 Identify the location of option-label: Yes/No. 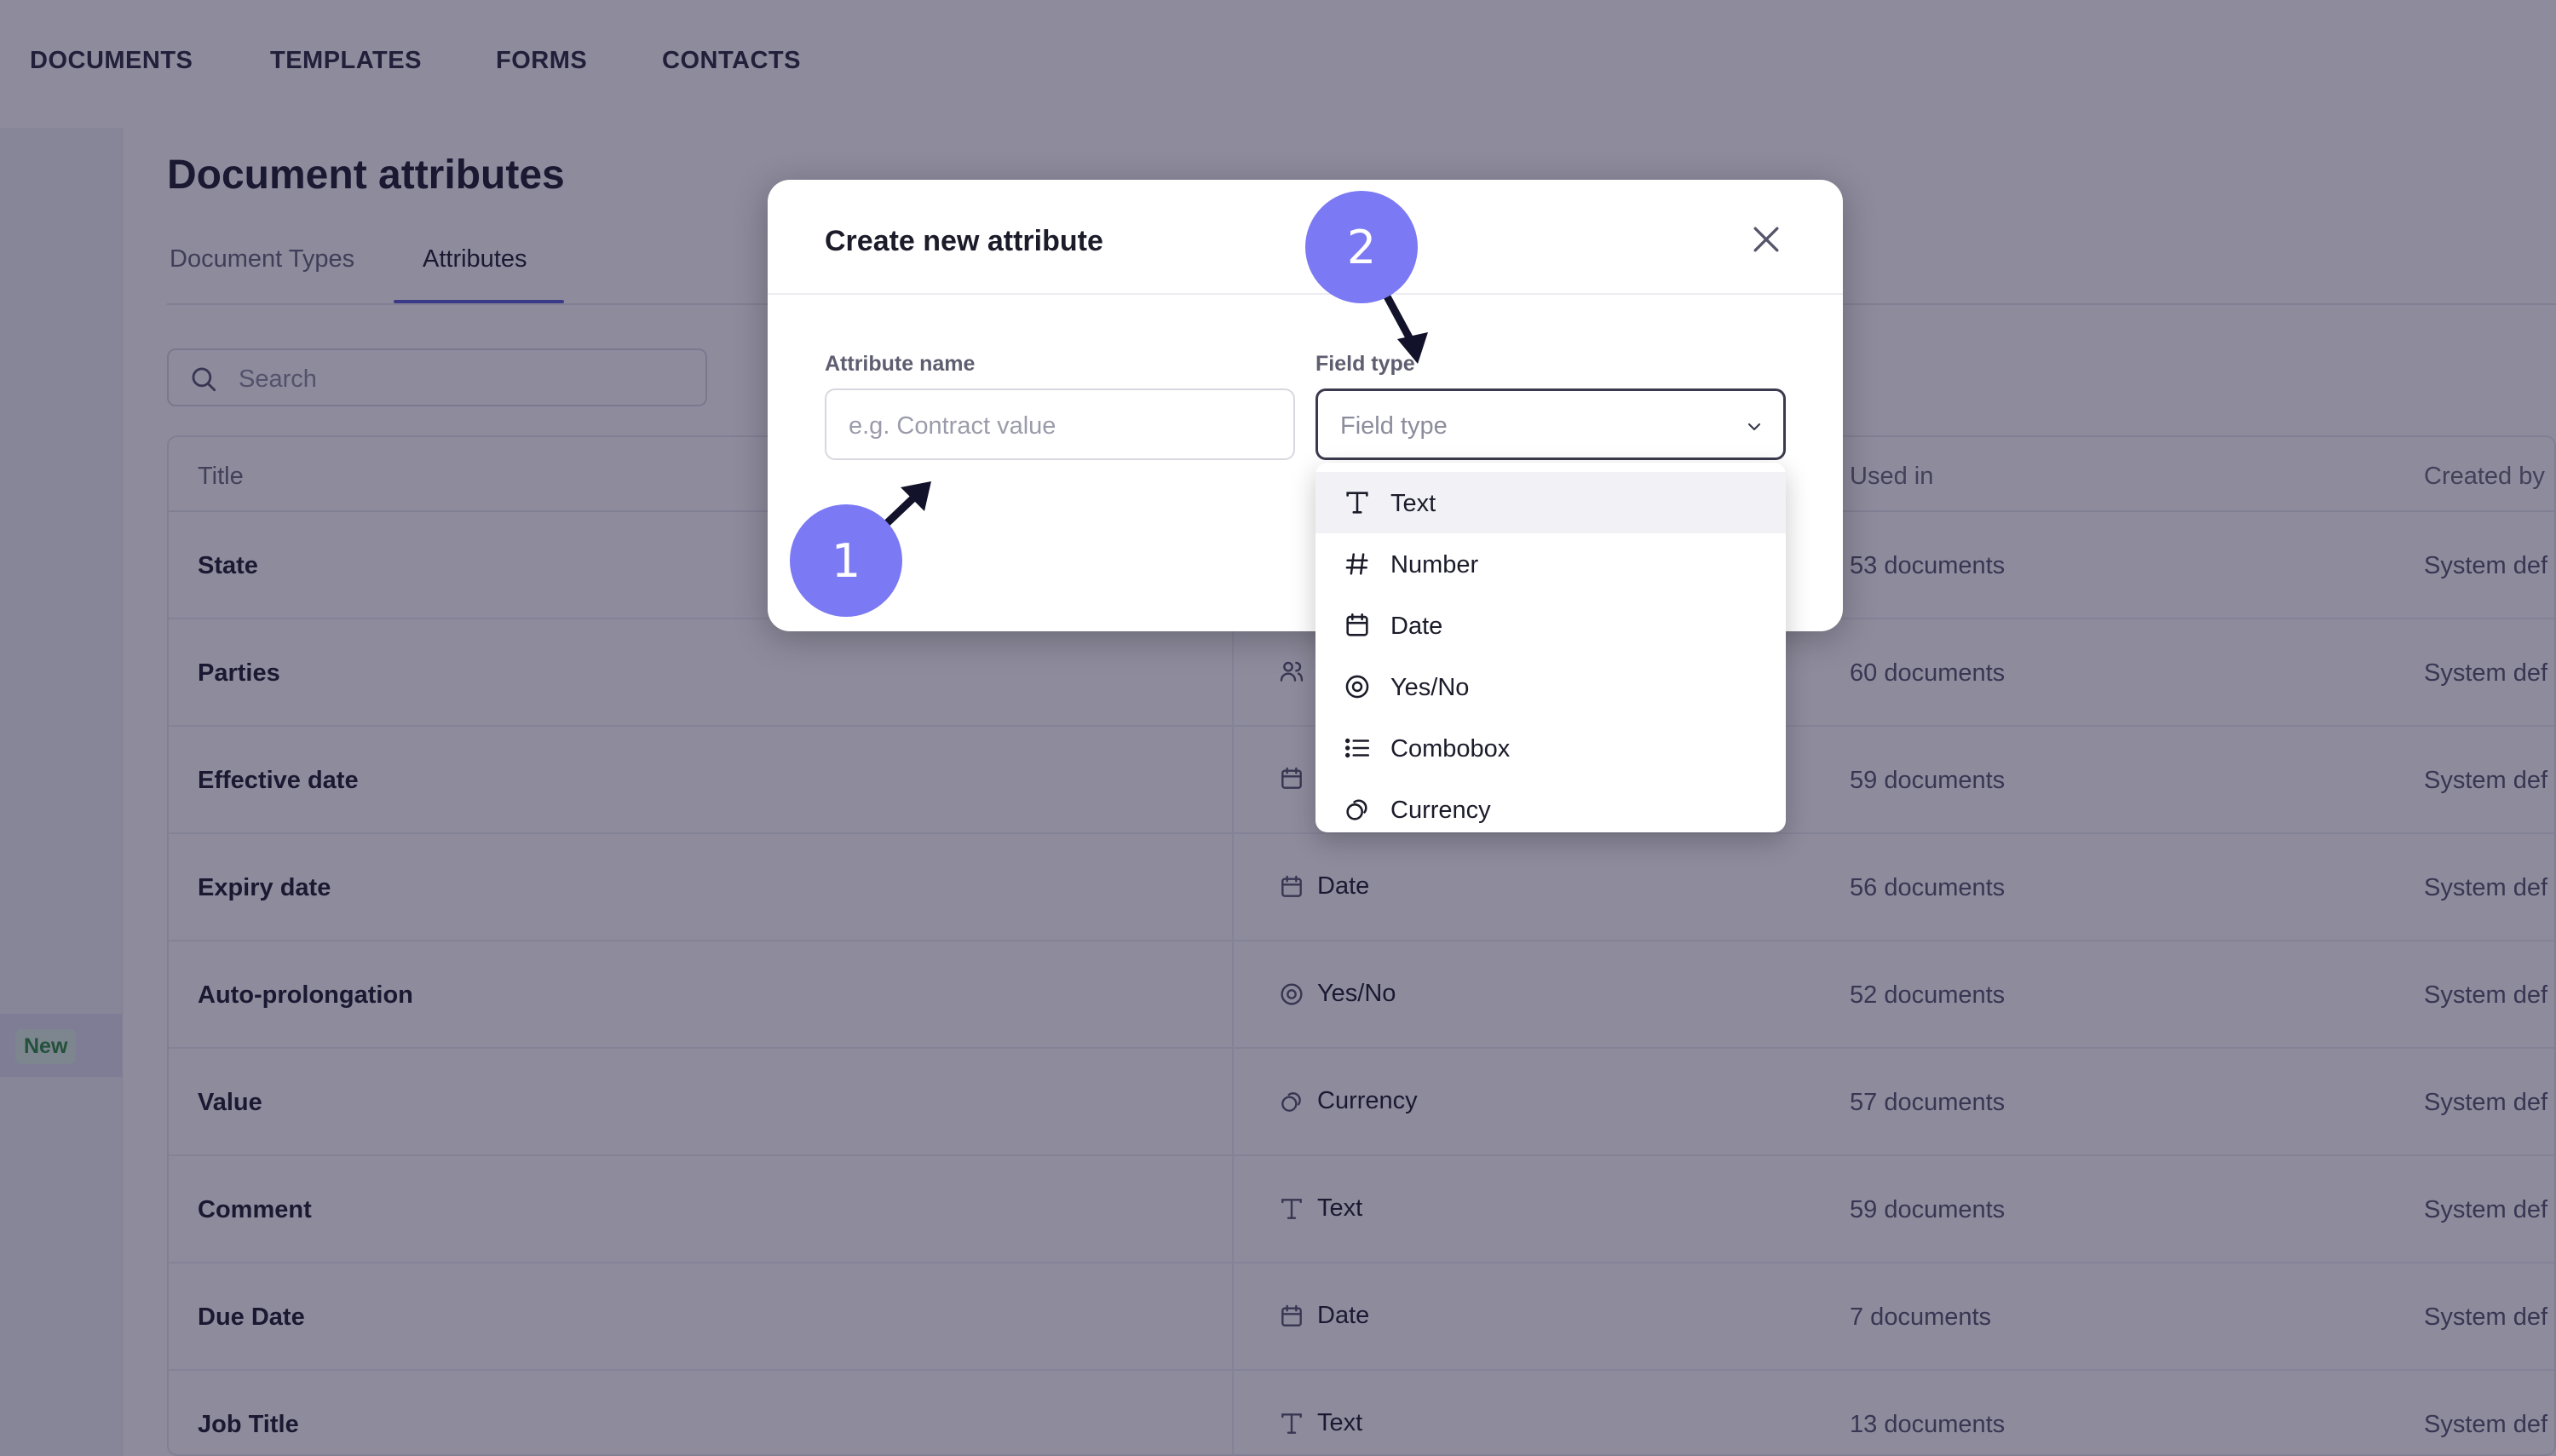
(1430, 688).